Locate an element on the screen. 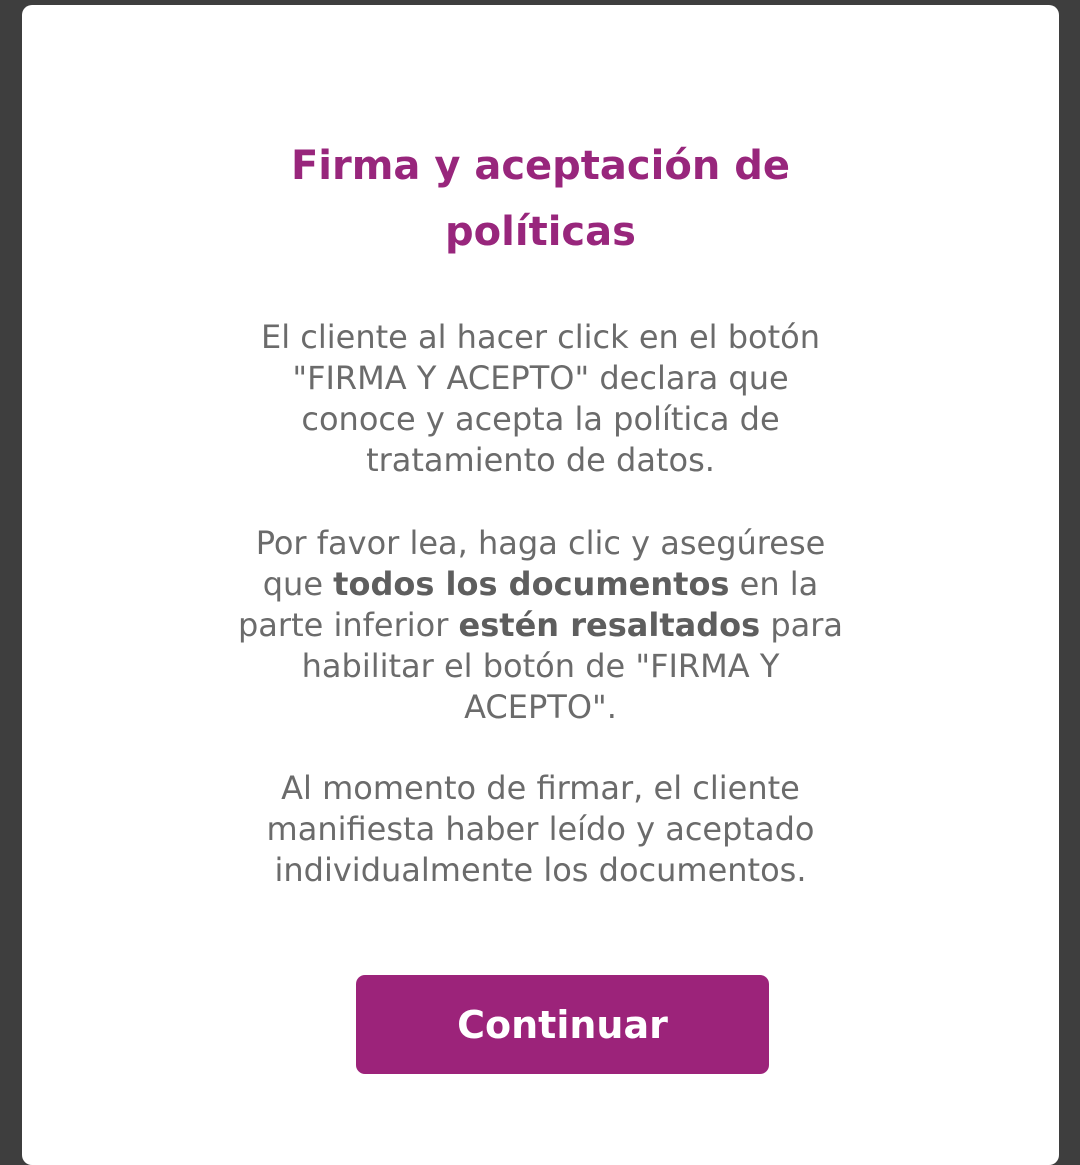  paragraph-line: parte inferior estén resaltados para is located at coordinates (540, 625).